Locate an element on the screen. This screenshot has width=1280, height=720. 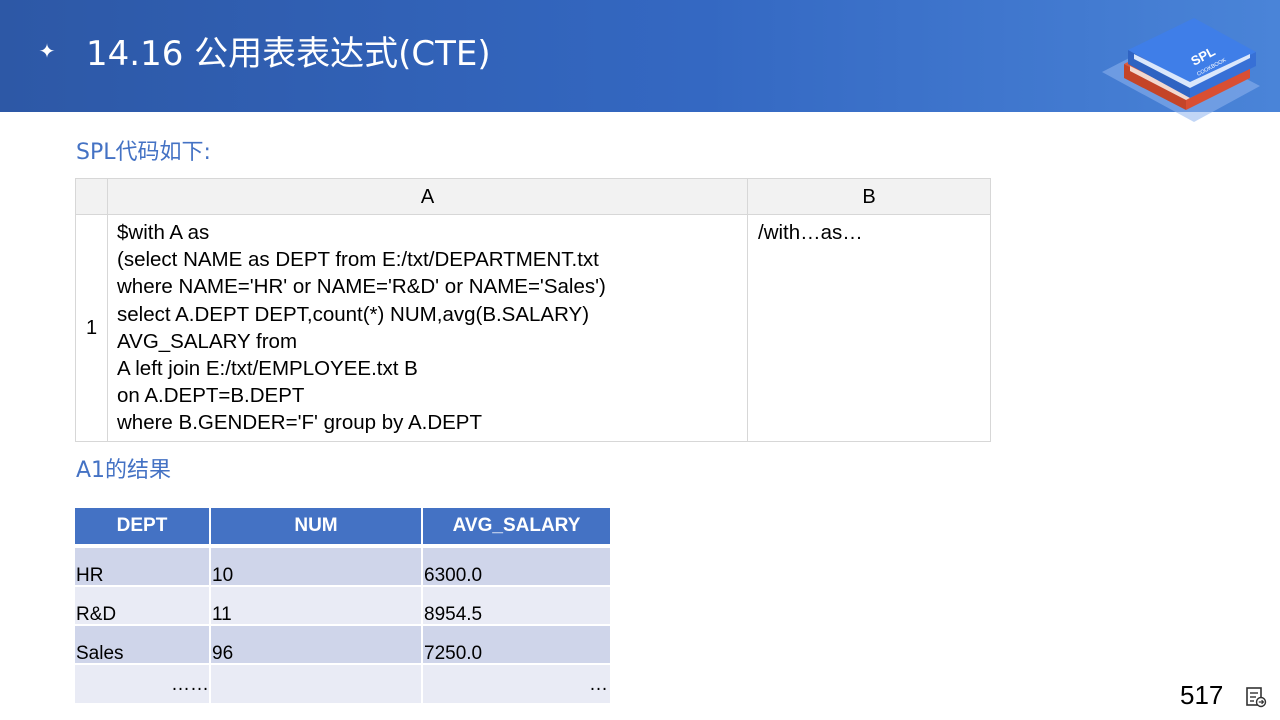
result-table-header: DEPT NUM AVG_SALARY is located at coordinates (342, 526).